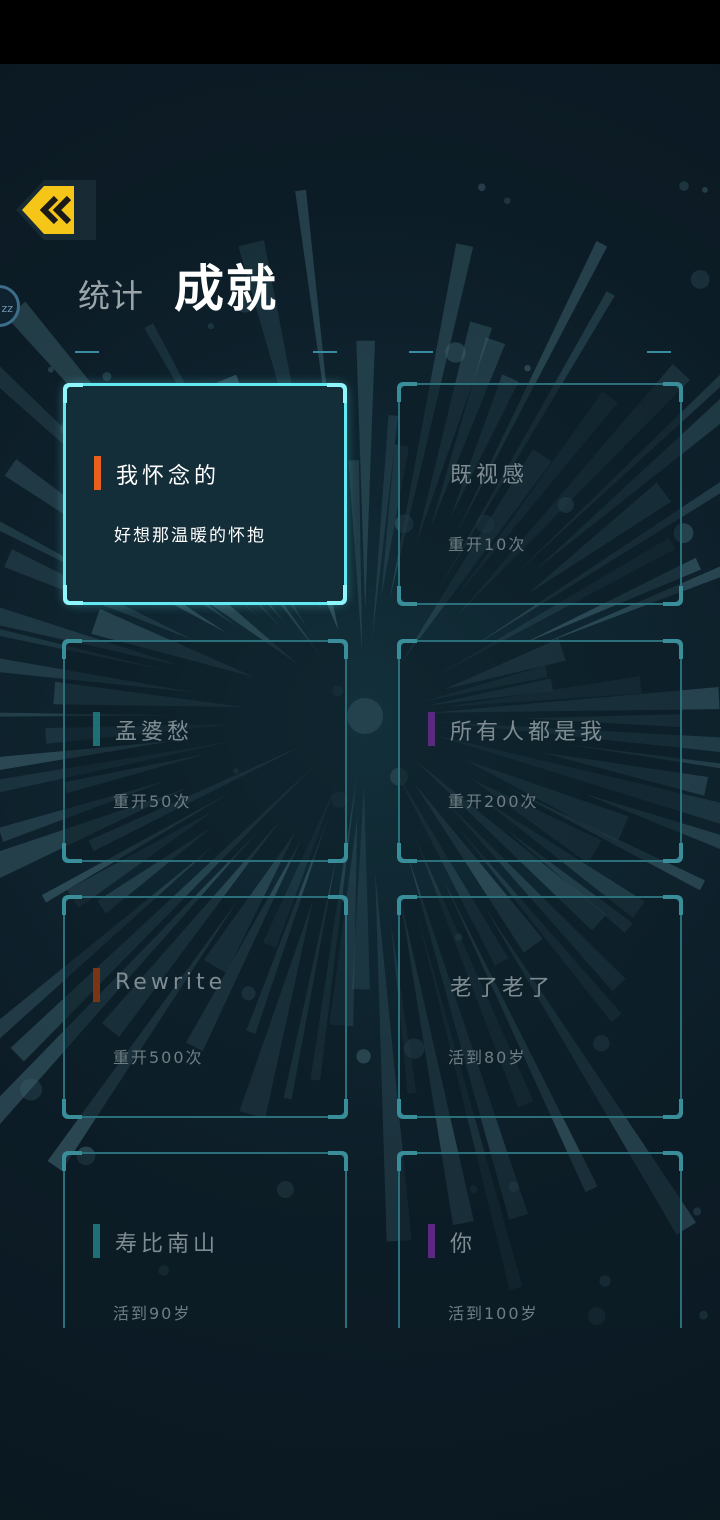 This screenshot has height=1520, width=720. I want to click on achievement-title: 孟婆愁, so click(154, 732).